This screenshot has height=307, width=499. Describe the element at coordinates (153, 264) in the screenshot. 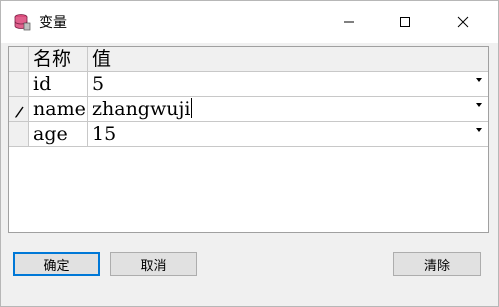

I see `cancel-button: 取消` at that location.